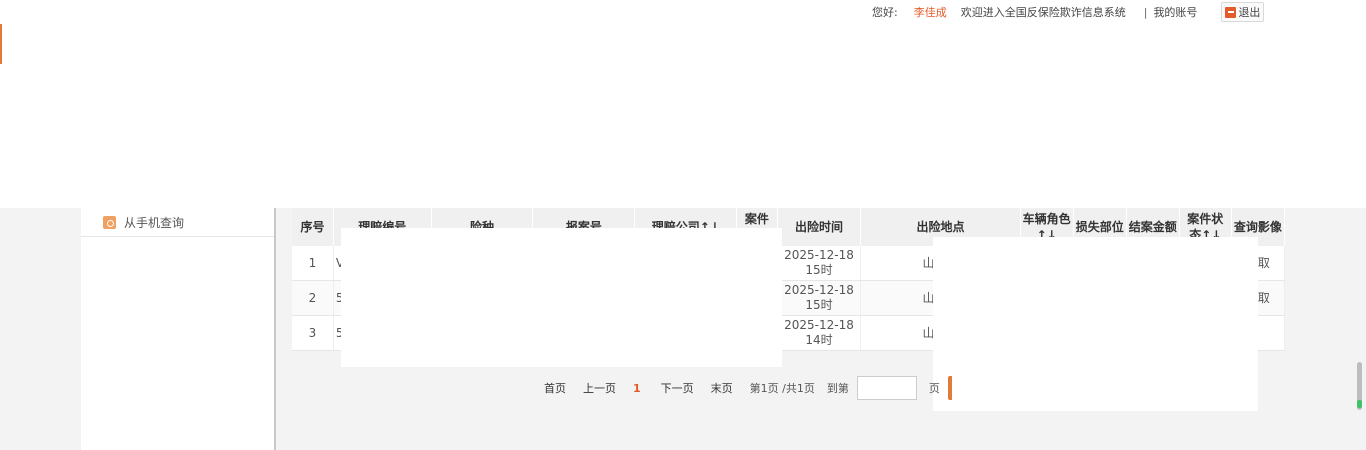 This screenshot has width=1366, height=450. What do you see at coordinates (1, 44) in the screenshot?
I see `header-accent-bar` at bounding box center [1, 44].